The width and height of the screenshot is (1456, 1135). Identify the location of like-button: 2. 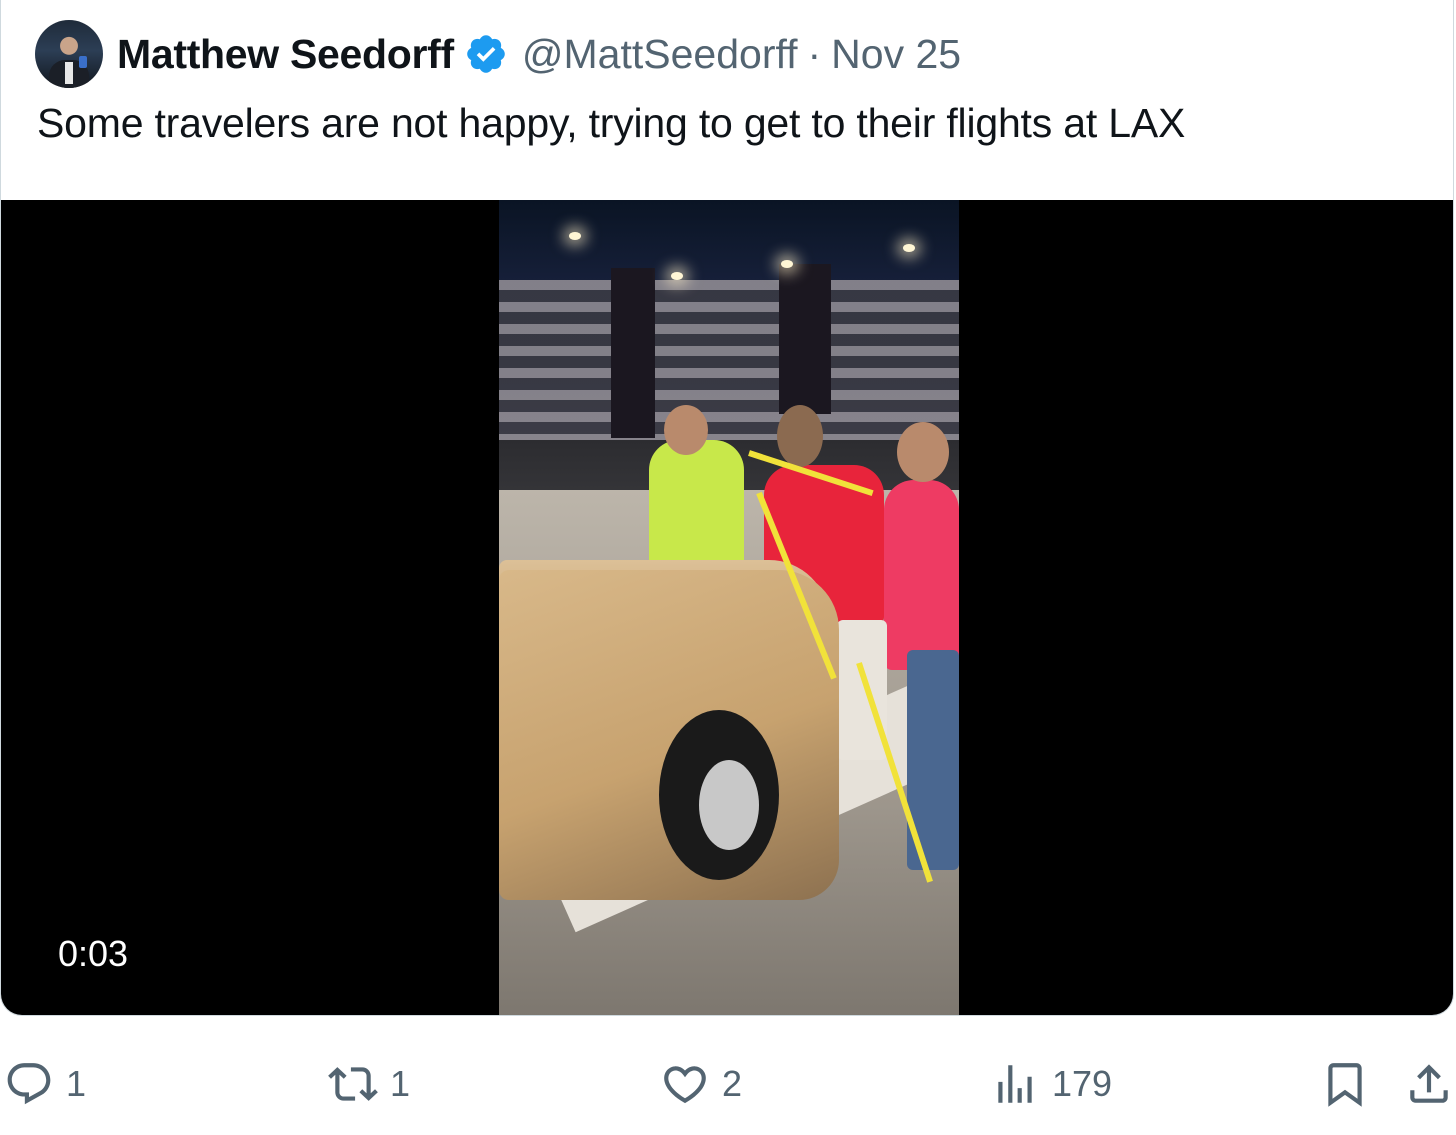
(701, 1084).